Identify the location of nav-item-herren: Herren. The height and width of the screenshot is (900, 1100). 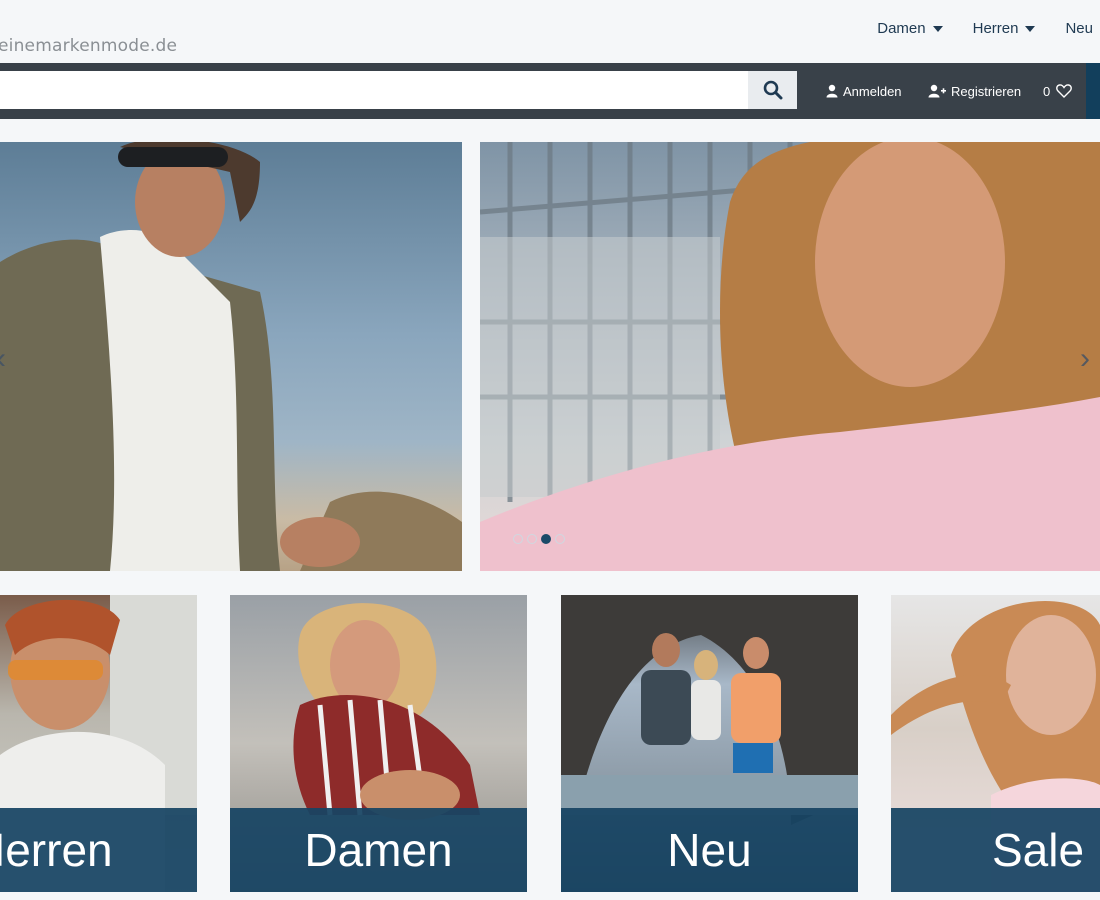
(1004, 28).